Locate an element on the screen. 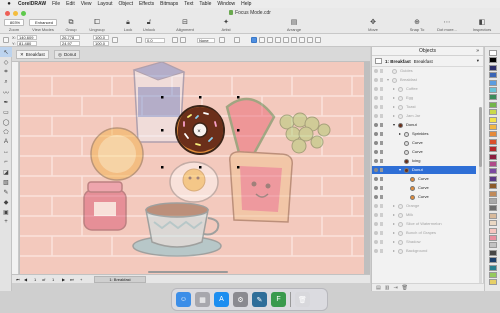 The height and width of the screenshot is (313, 500). rectangle-tool-icon: ▭ is located at coordinates (6, 112).